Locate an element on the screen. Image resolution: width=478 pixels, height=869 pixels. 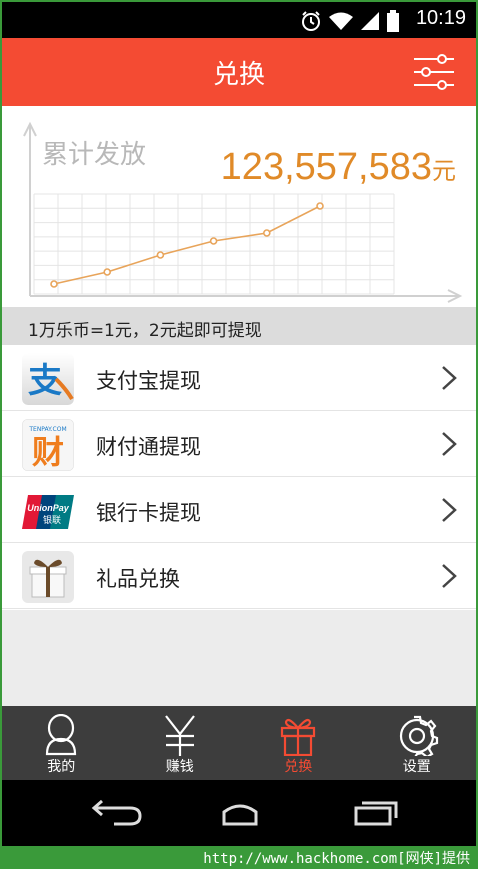
tenpay-icon: TENPAY.COM 财 is located at coordinates (48, 445).